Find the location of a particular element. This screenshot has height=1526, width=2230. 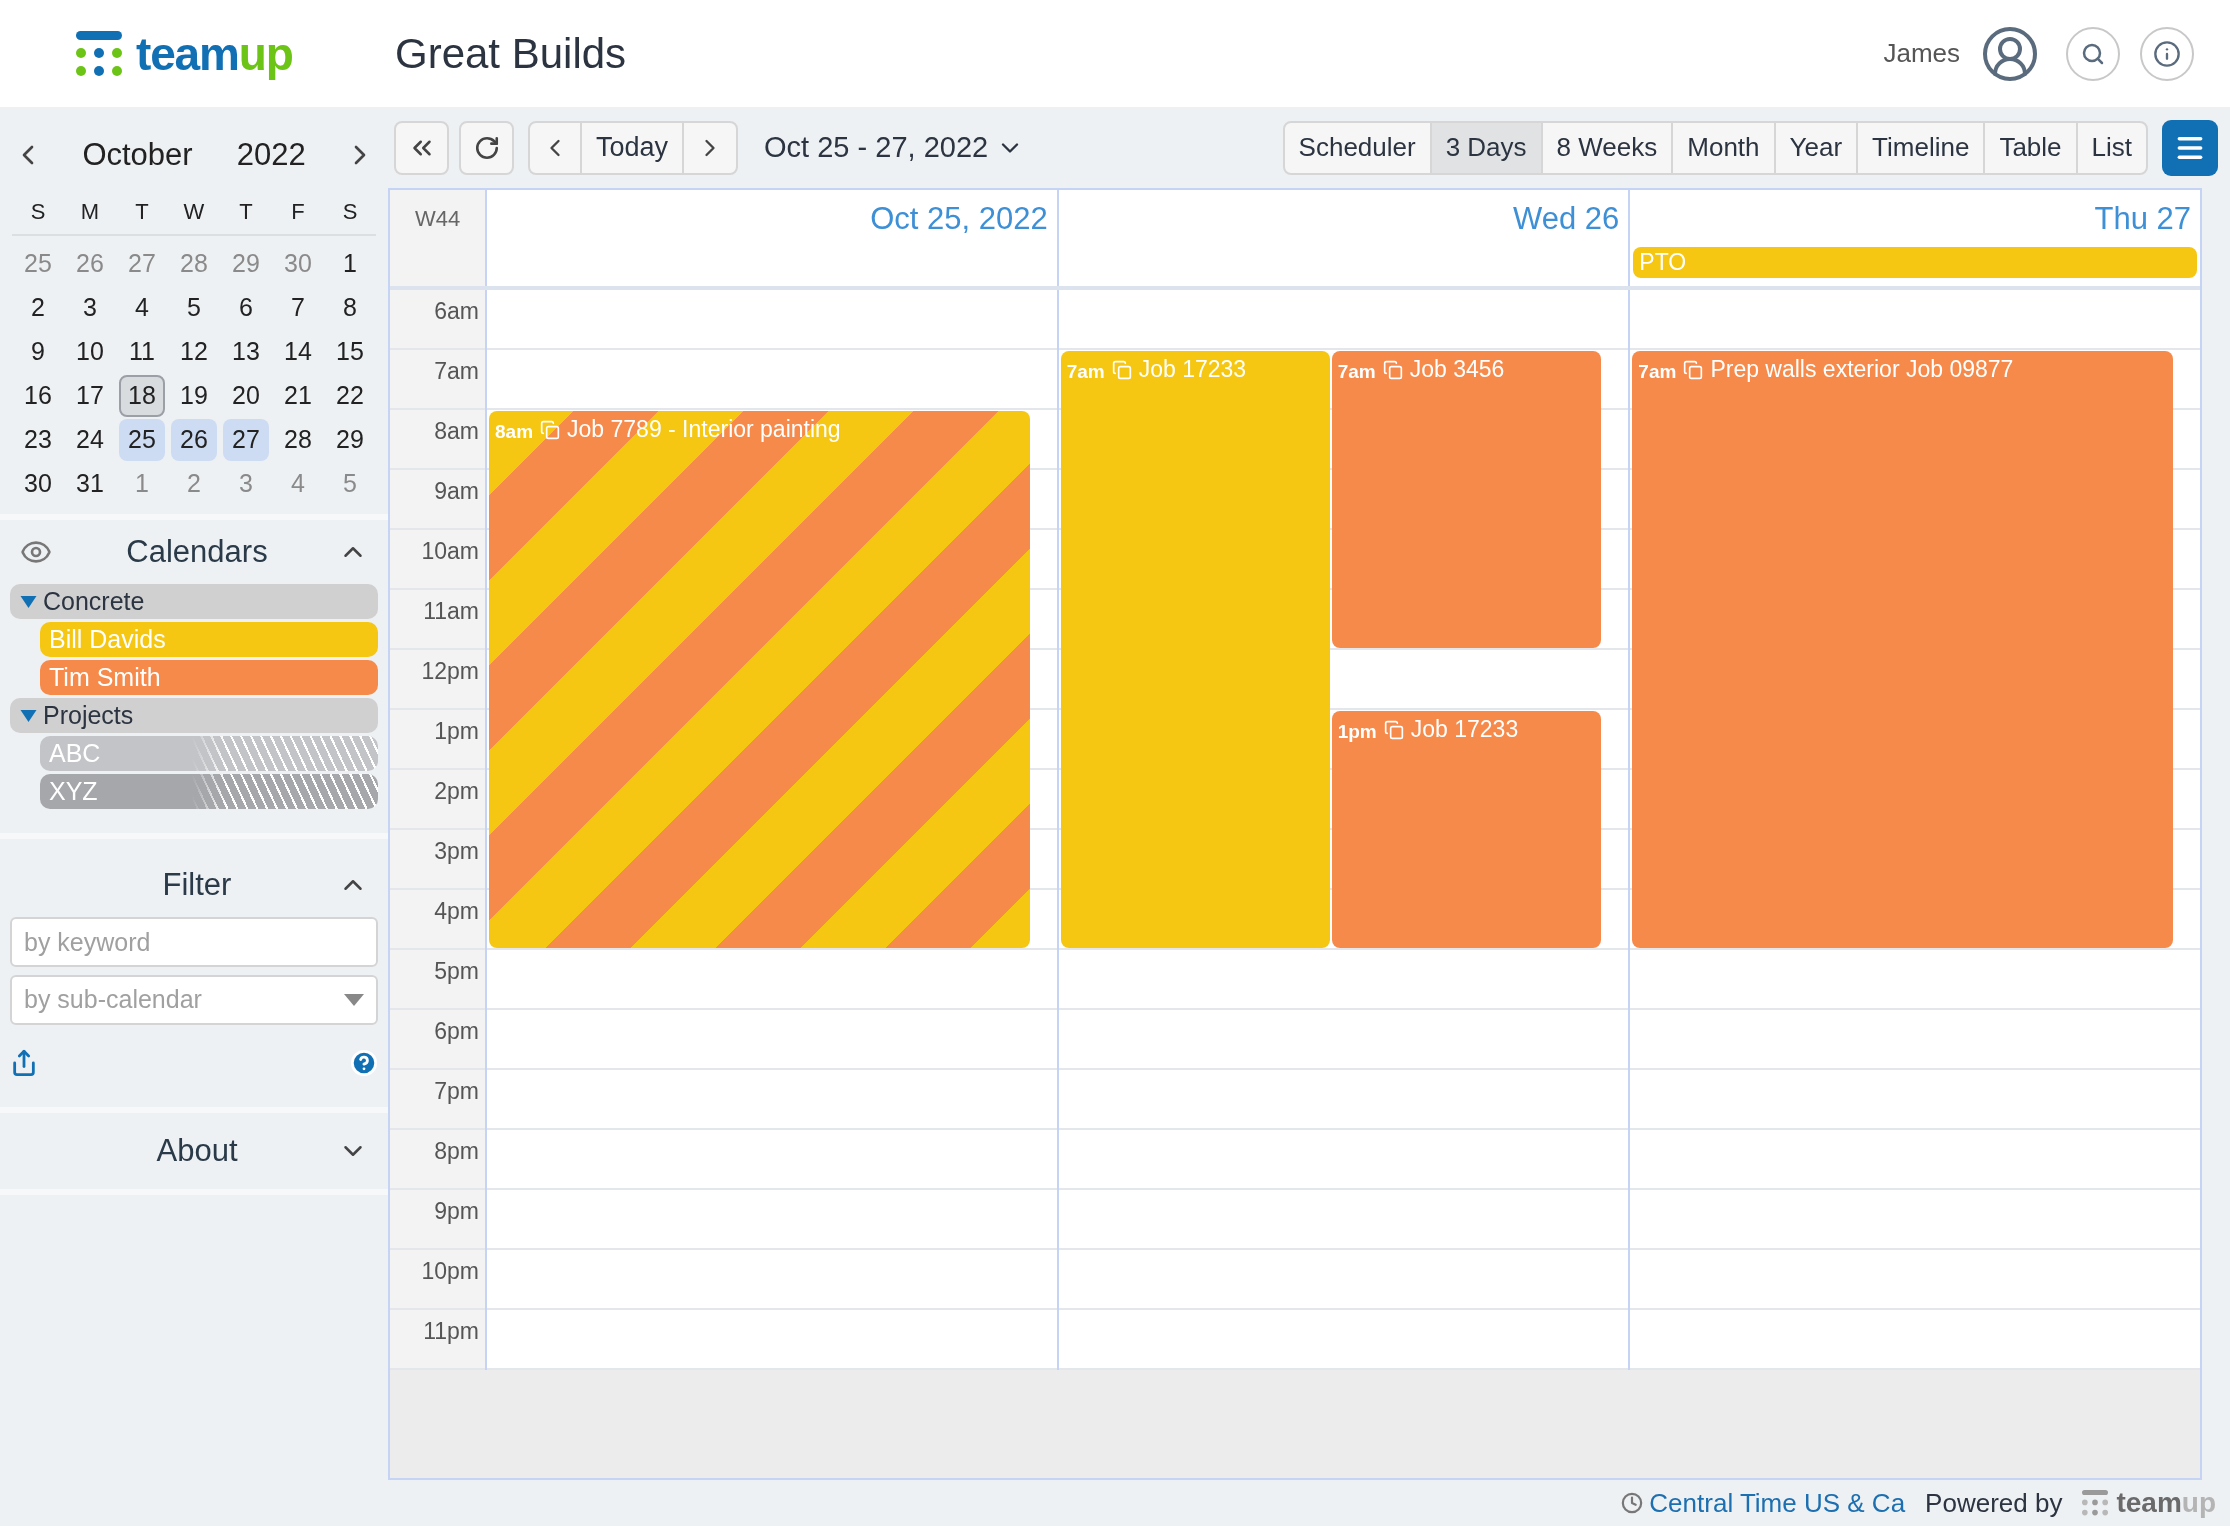

mini-calendar-day: 3 is located at coordinates (90, 308).